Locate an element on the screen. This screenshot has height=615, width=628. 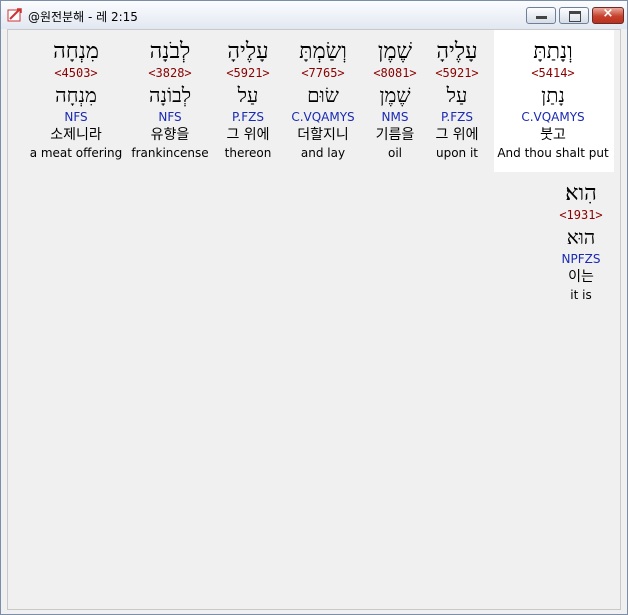
lemma: מִנְחָה is located at coordinates (76, 95).